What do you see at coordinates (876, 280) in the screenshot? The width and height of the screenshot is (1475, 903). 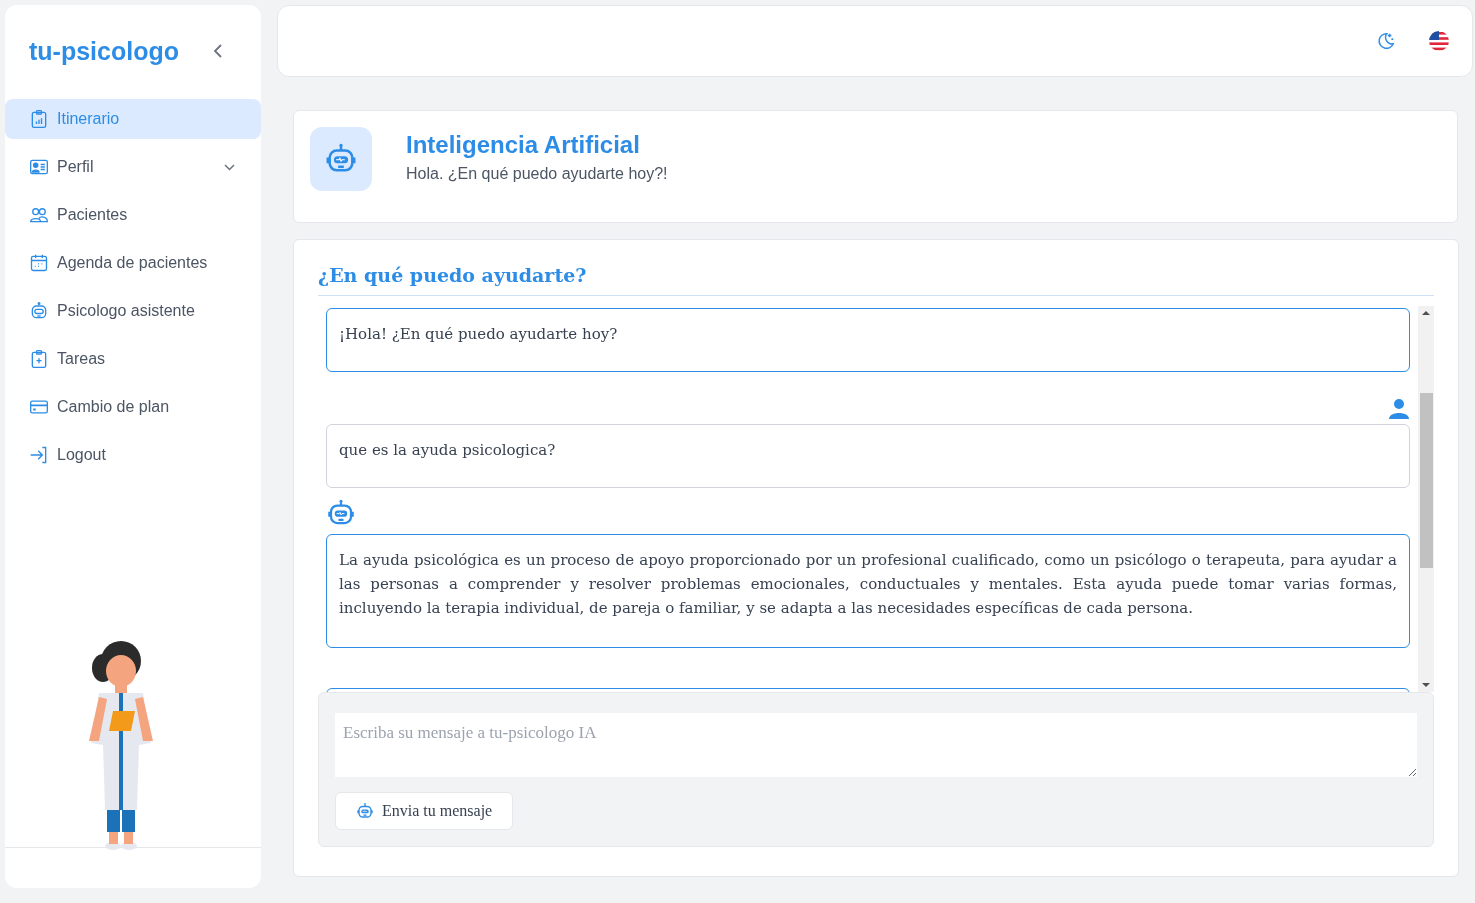 I see `chat-title: ¿En qué puedo ayudarte?` at bounding box center [876, 280].